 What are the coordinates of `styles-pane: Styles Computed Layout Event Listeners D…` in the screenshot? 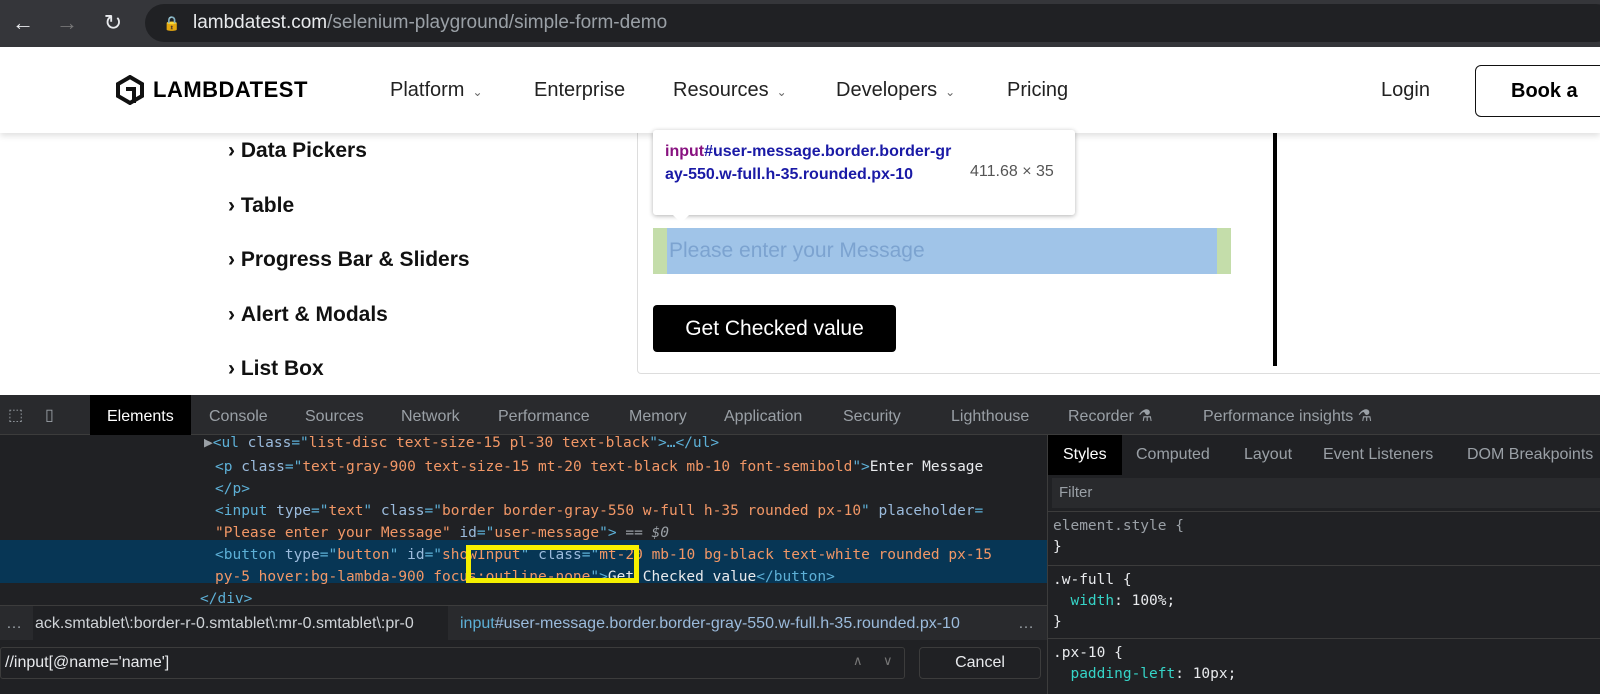 It's located at (1323, 564).